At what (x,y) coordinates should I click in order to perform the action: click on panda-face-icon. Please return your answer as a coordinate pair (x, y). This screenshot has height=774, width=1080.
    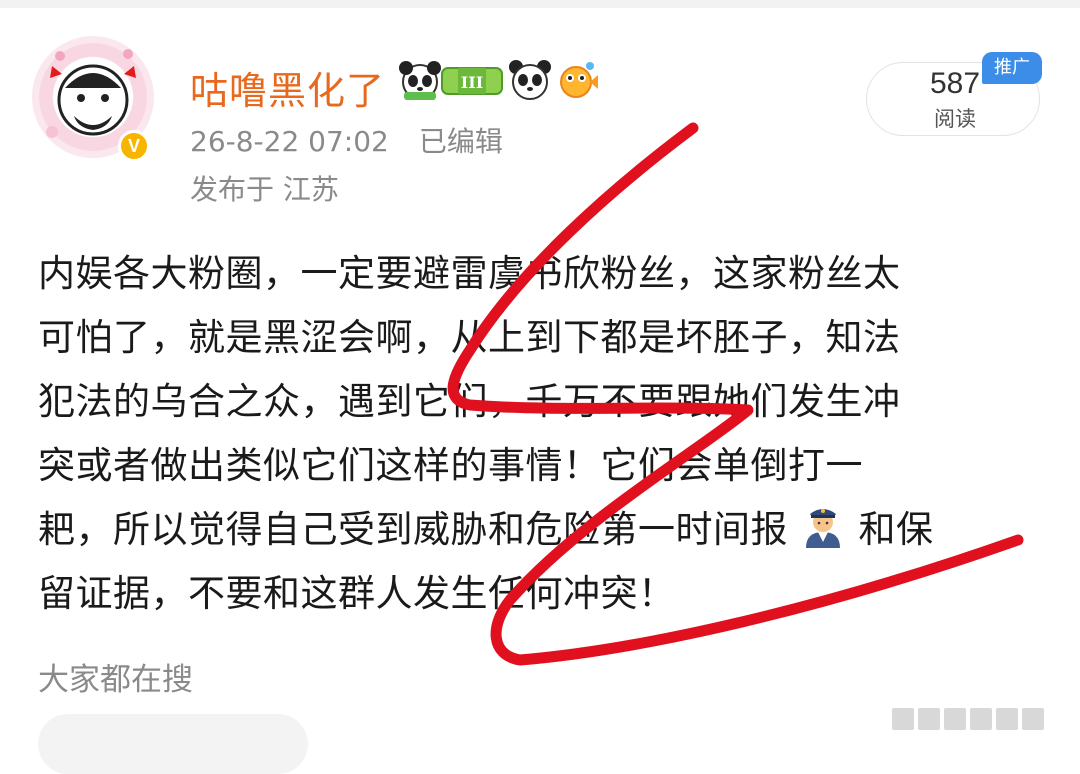
    Looking at the image, I should click on (530, 80).